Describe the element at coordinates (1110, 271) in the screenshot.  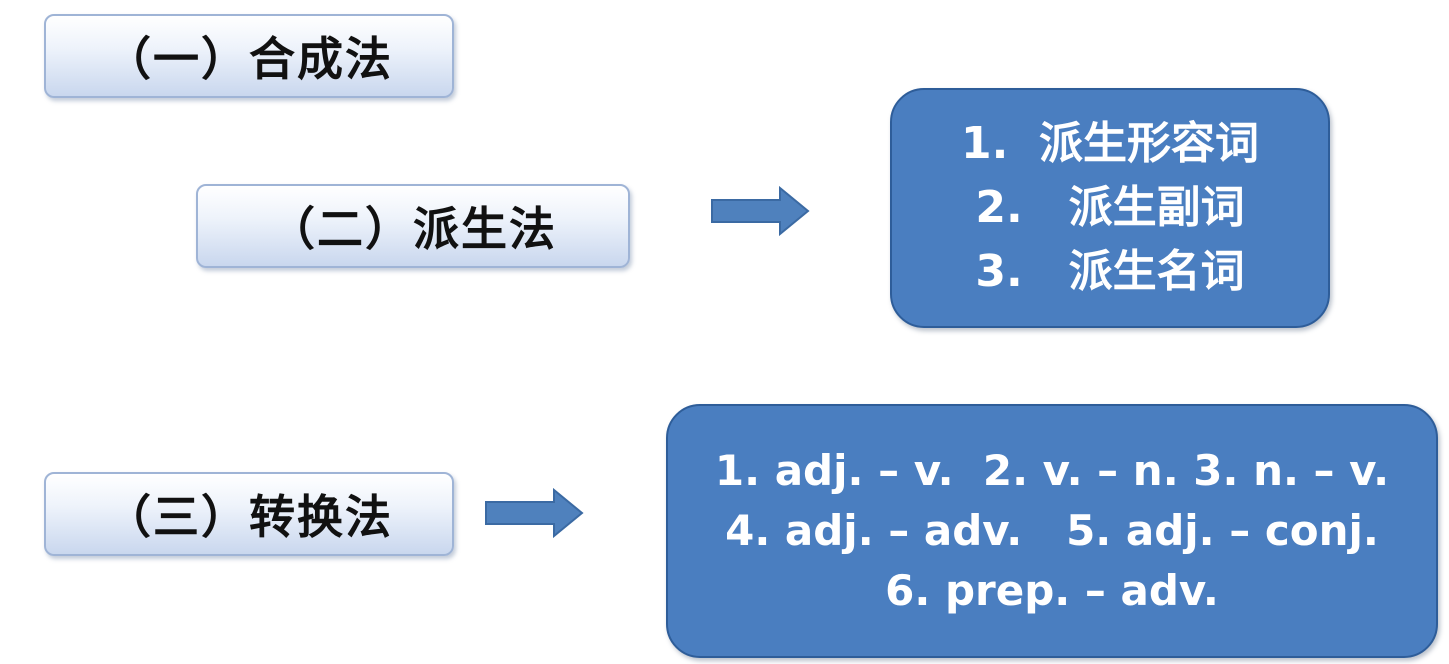
I see `derivation-item-noun: 3. 派生名词` at that location.